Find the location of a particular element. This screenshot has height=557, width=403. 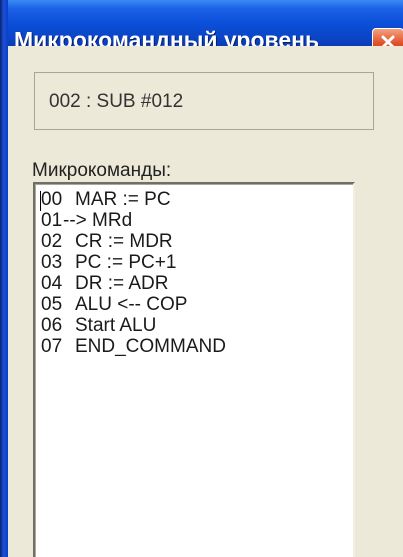

list-item-command: DR := ADR is located at coordinates (122, 283).